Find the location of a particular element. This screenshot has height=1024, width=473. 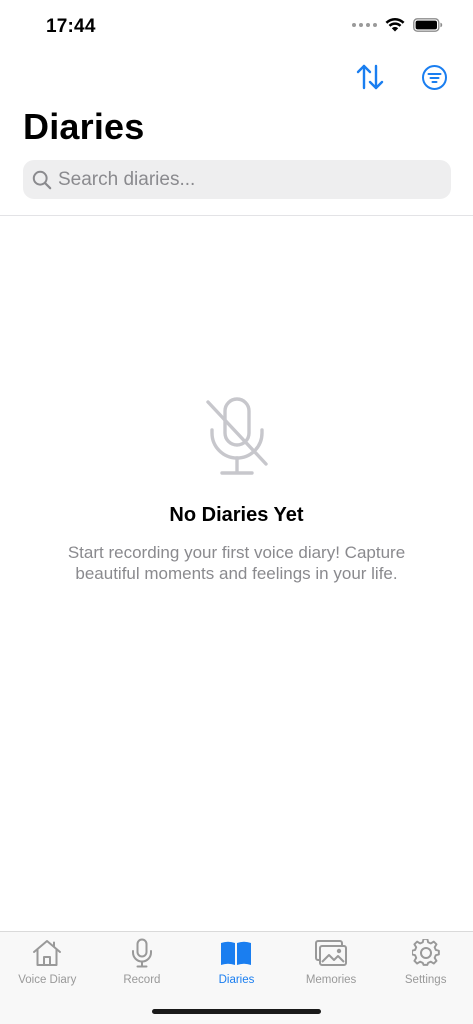

tab-label: Voice Diary is located at coordinates (47, 980).